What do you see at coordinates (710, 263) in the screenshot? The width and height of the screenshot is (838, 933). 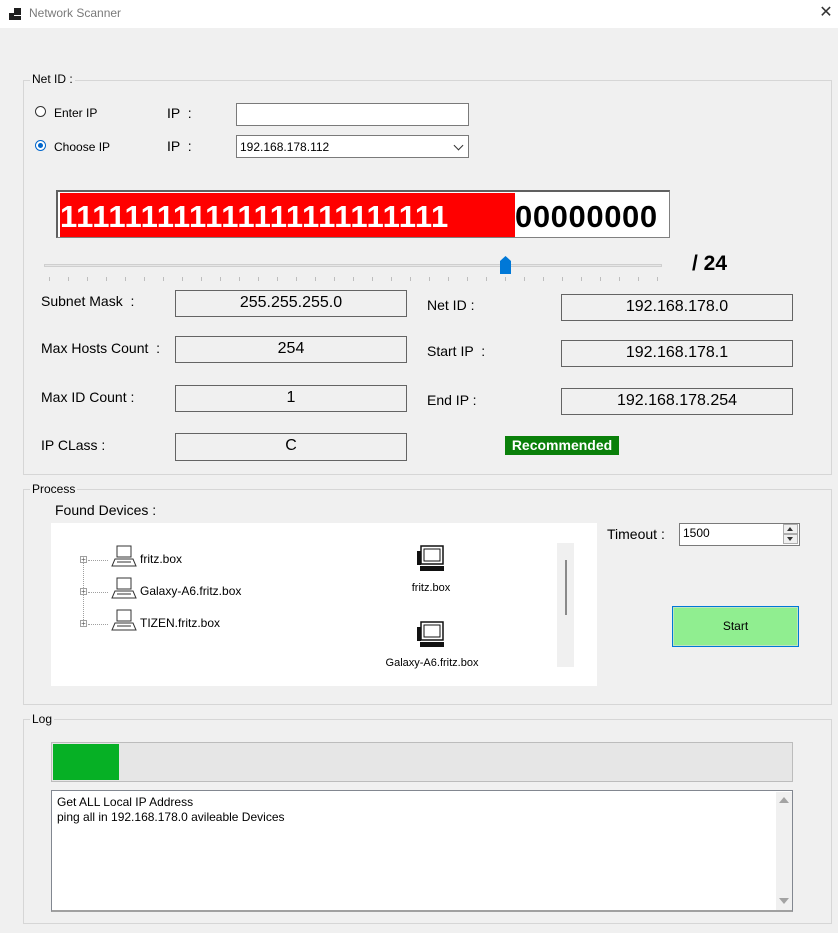 I see `prefix-label: / 24` at bounding box center [710, 263].